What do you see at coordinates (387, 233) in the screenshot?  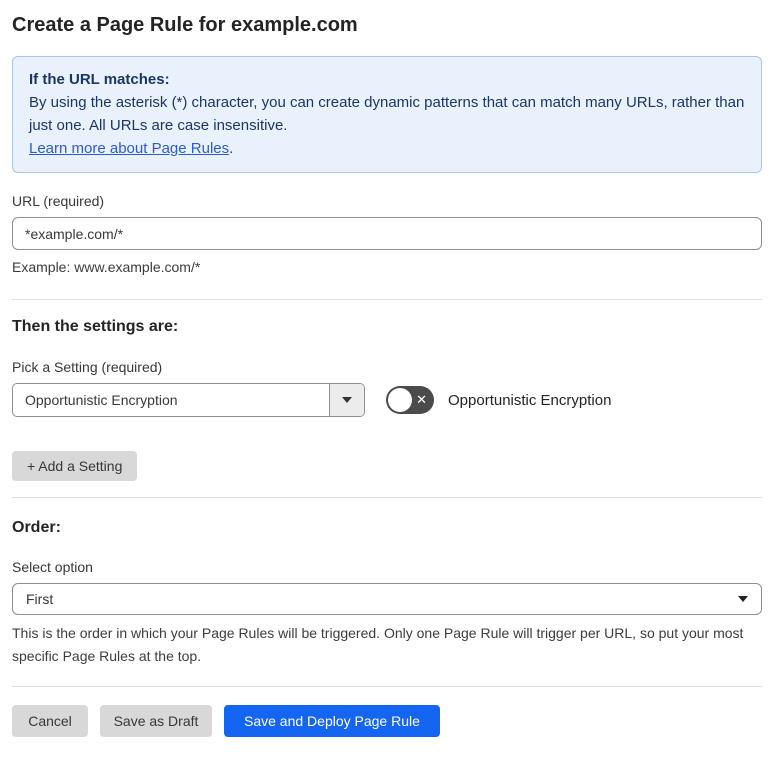 I see `url-input` at bounding box center [387, 233].